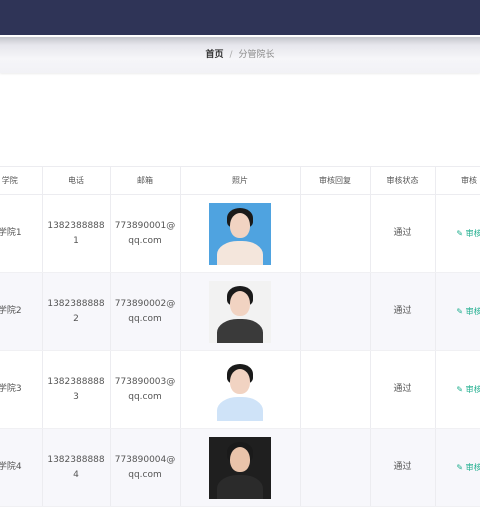 The height and width of the screenshot is (507, 480). What do you see at coordinates (457, 180) in the screenshot?
I see `column-header-action: 审核` at bounding box center [457, 180].